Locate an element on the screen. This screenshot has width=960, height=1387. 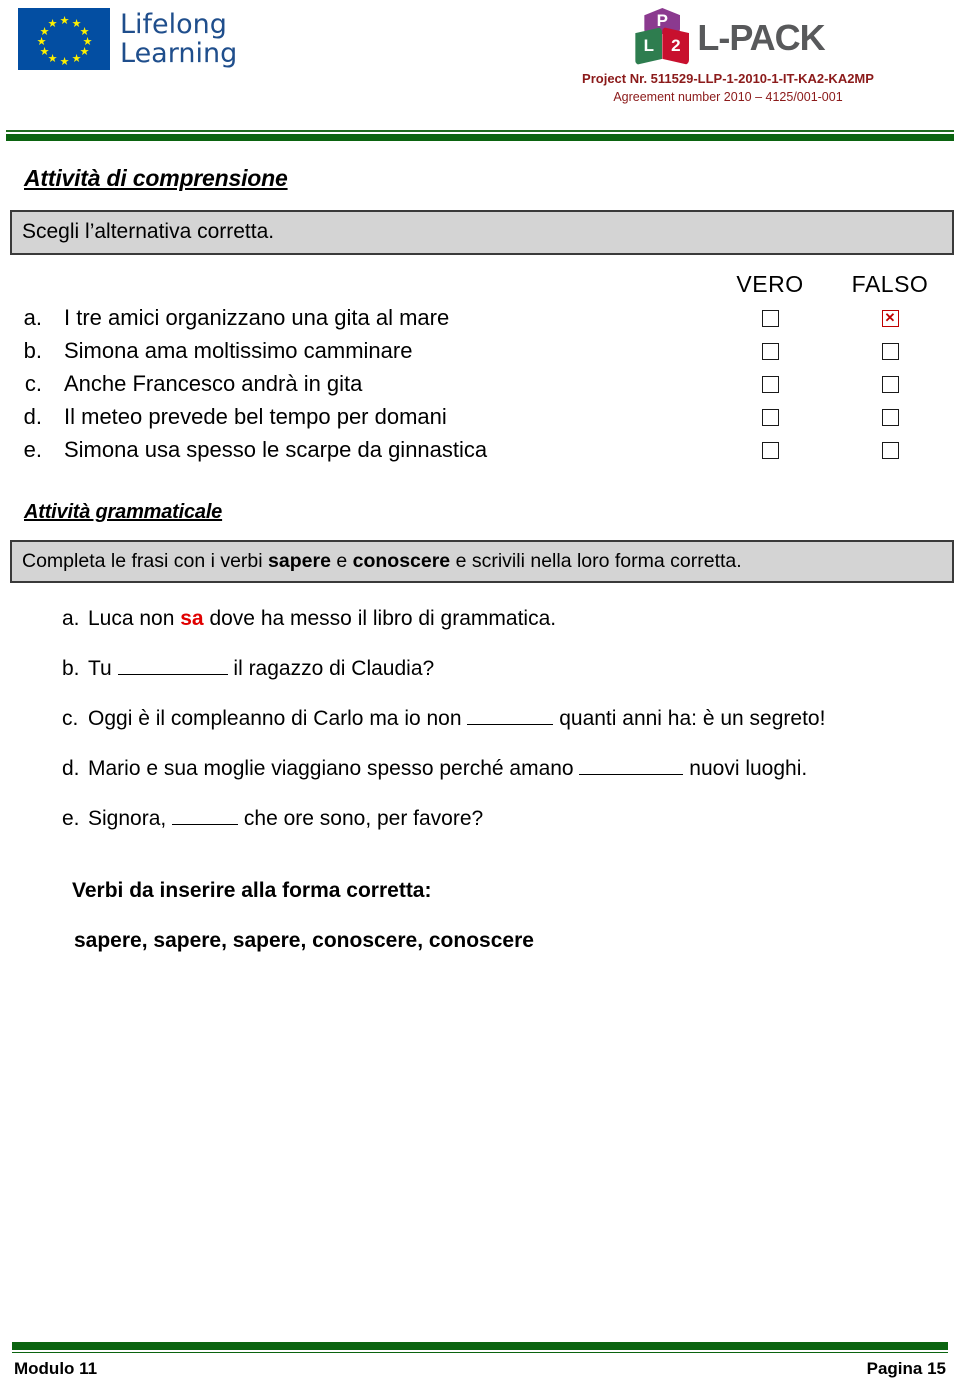
cube-right-face: 2 is located at coordinates (676, 46).